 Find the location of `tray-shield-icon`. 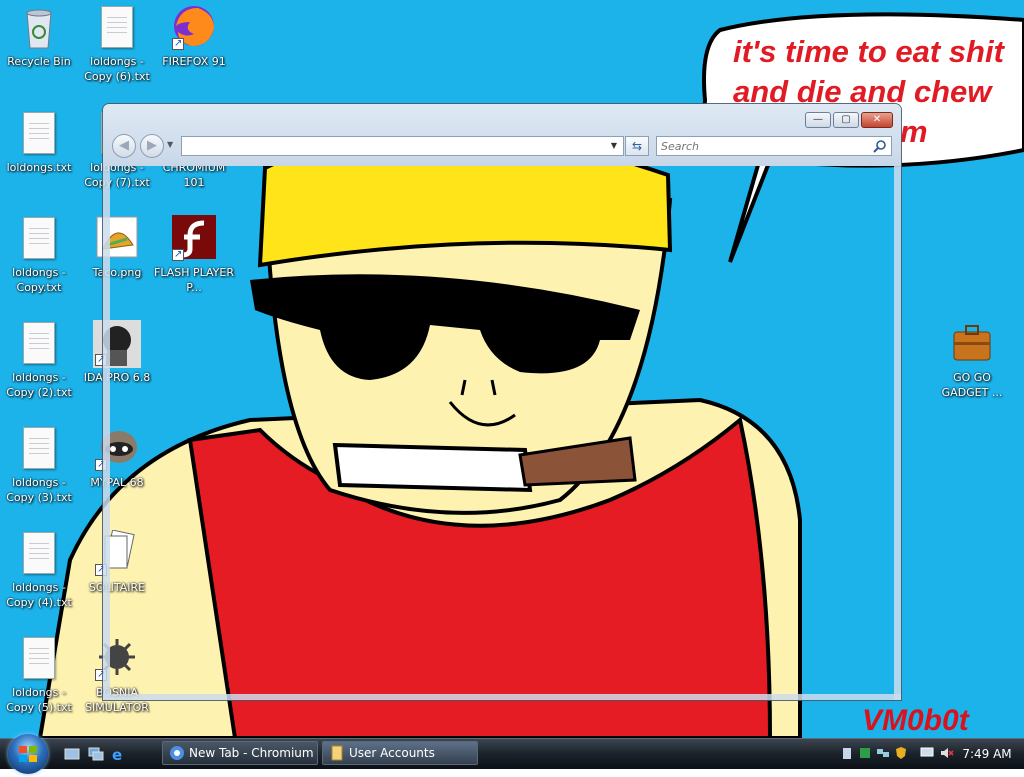

tray-shield-icon is located at coordinates (865, 753).